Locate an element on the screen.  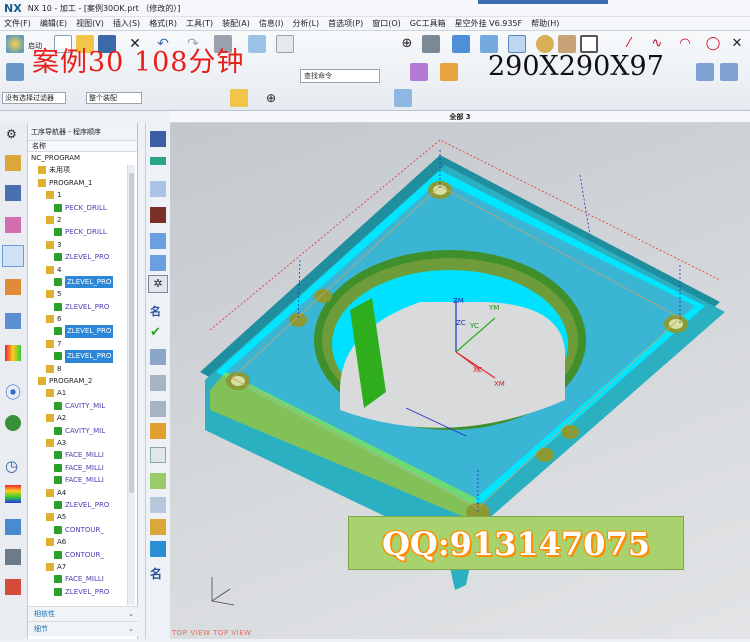
geometry-icon is located at coordinates (13, 225).